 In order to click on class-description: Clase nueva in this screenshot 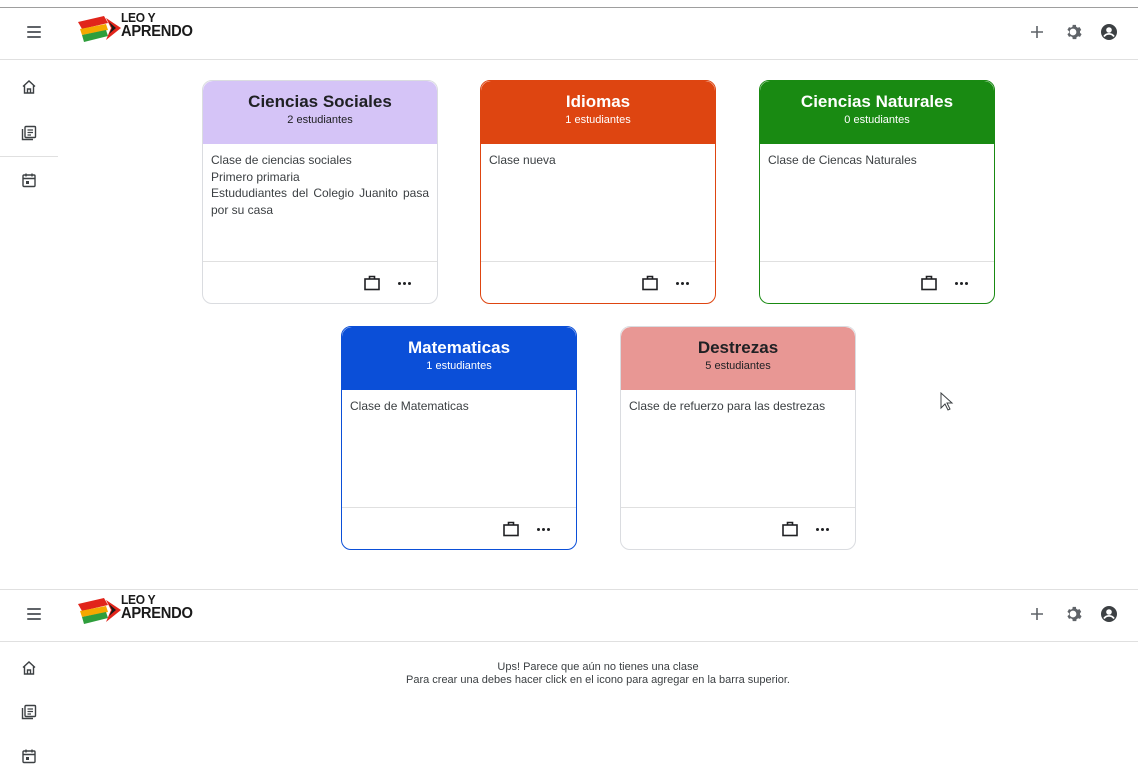, I will do `click(598, 203)`.